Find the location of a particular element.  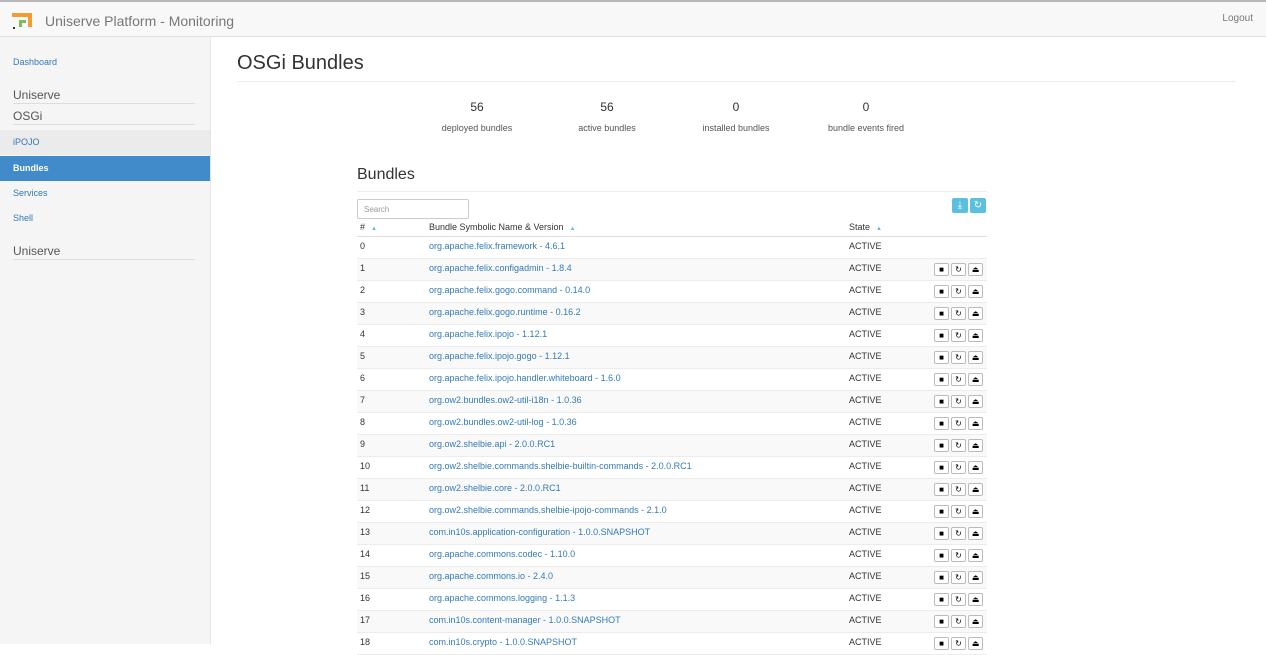

bundle-name-link: com.in10s.crypto - 1.0.0.SNAPSHOT is located at coordinates (503, 642).